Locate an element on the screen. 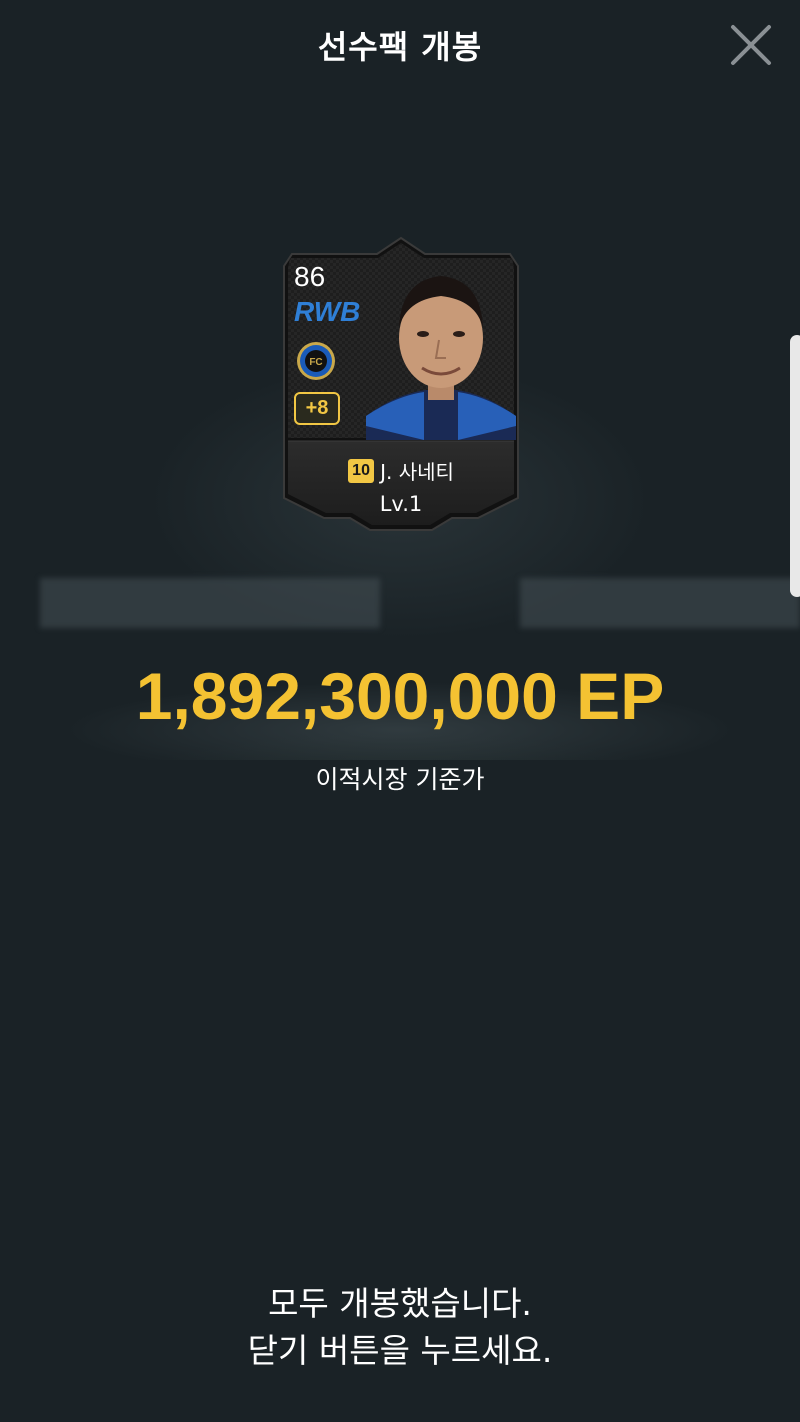 The height and width of the screenshot is (1422, 800). card-overall-rating: 86 is located at coordinates (310, 276).